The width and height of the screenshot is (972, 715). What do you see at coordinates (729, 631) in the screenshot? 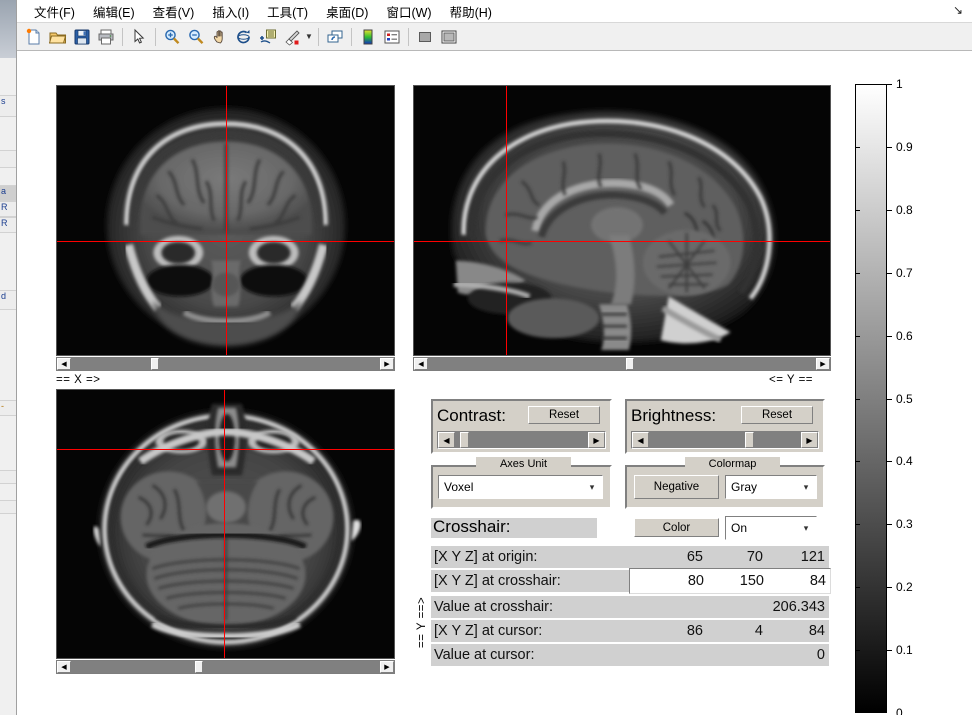
I see `xyz-at-cursor-value: 86 4 84` at bounding box center [729, 631].